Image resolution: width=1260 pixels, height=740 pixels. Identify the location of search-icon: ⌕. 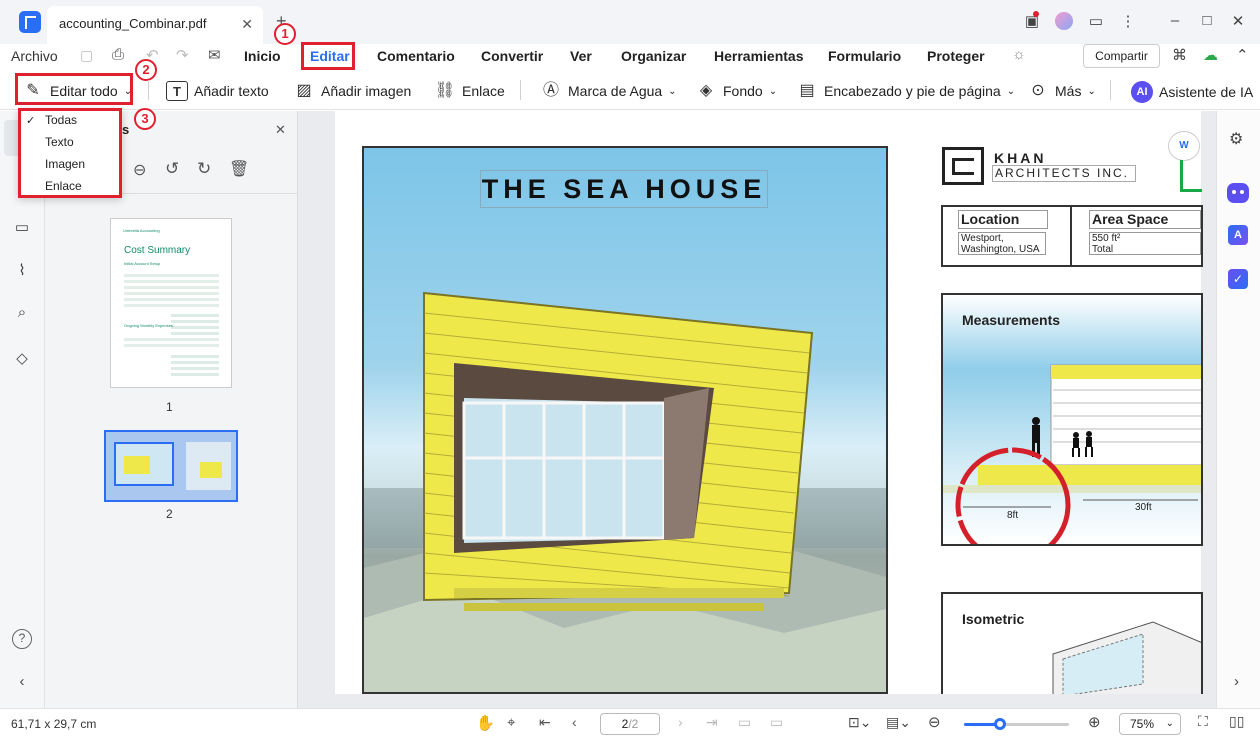
(22, 315).